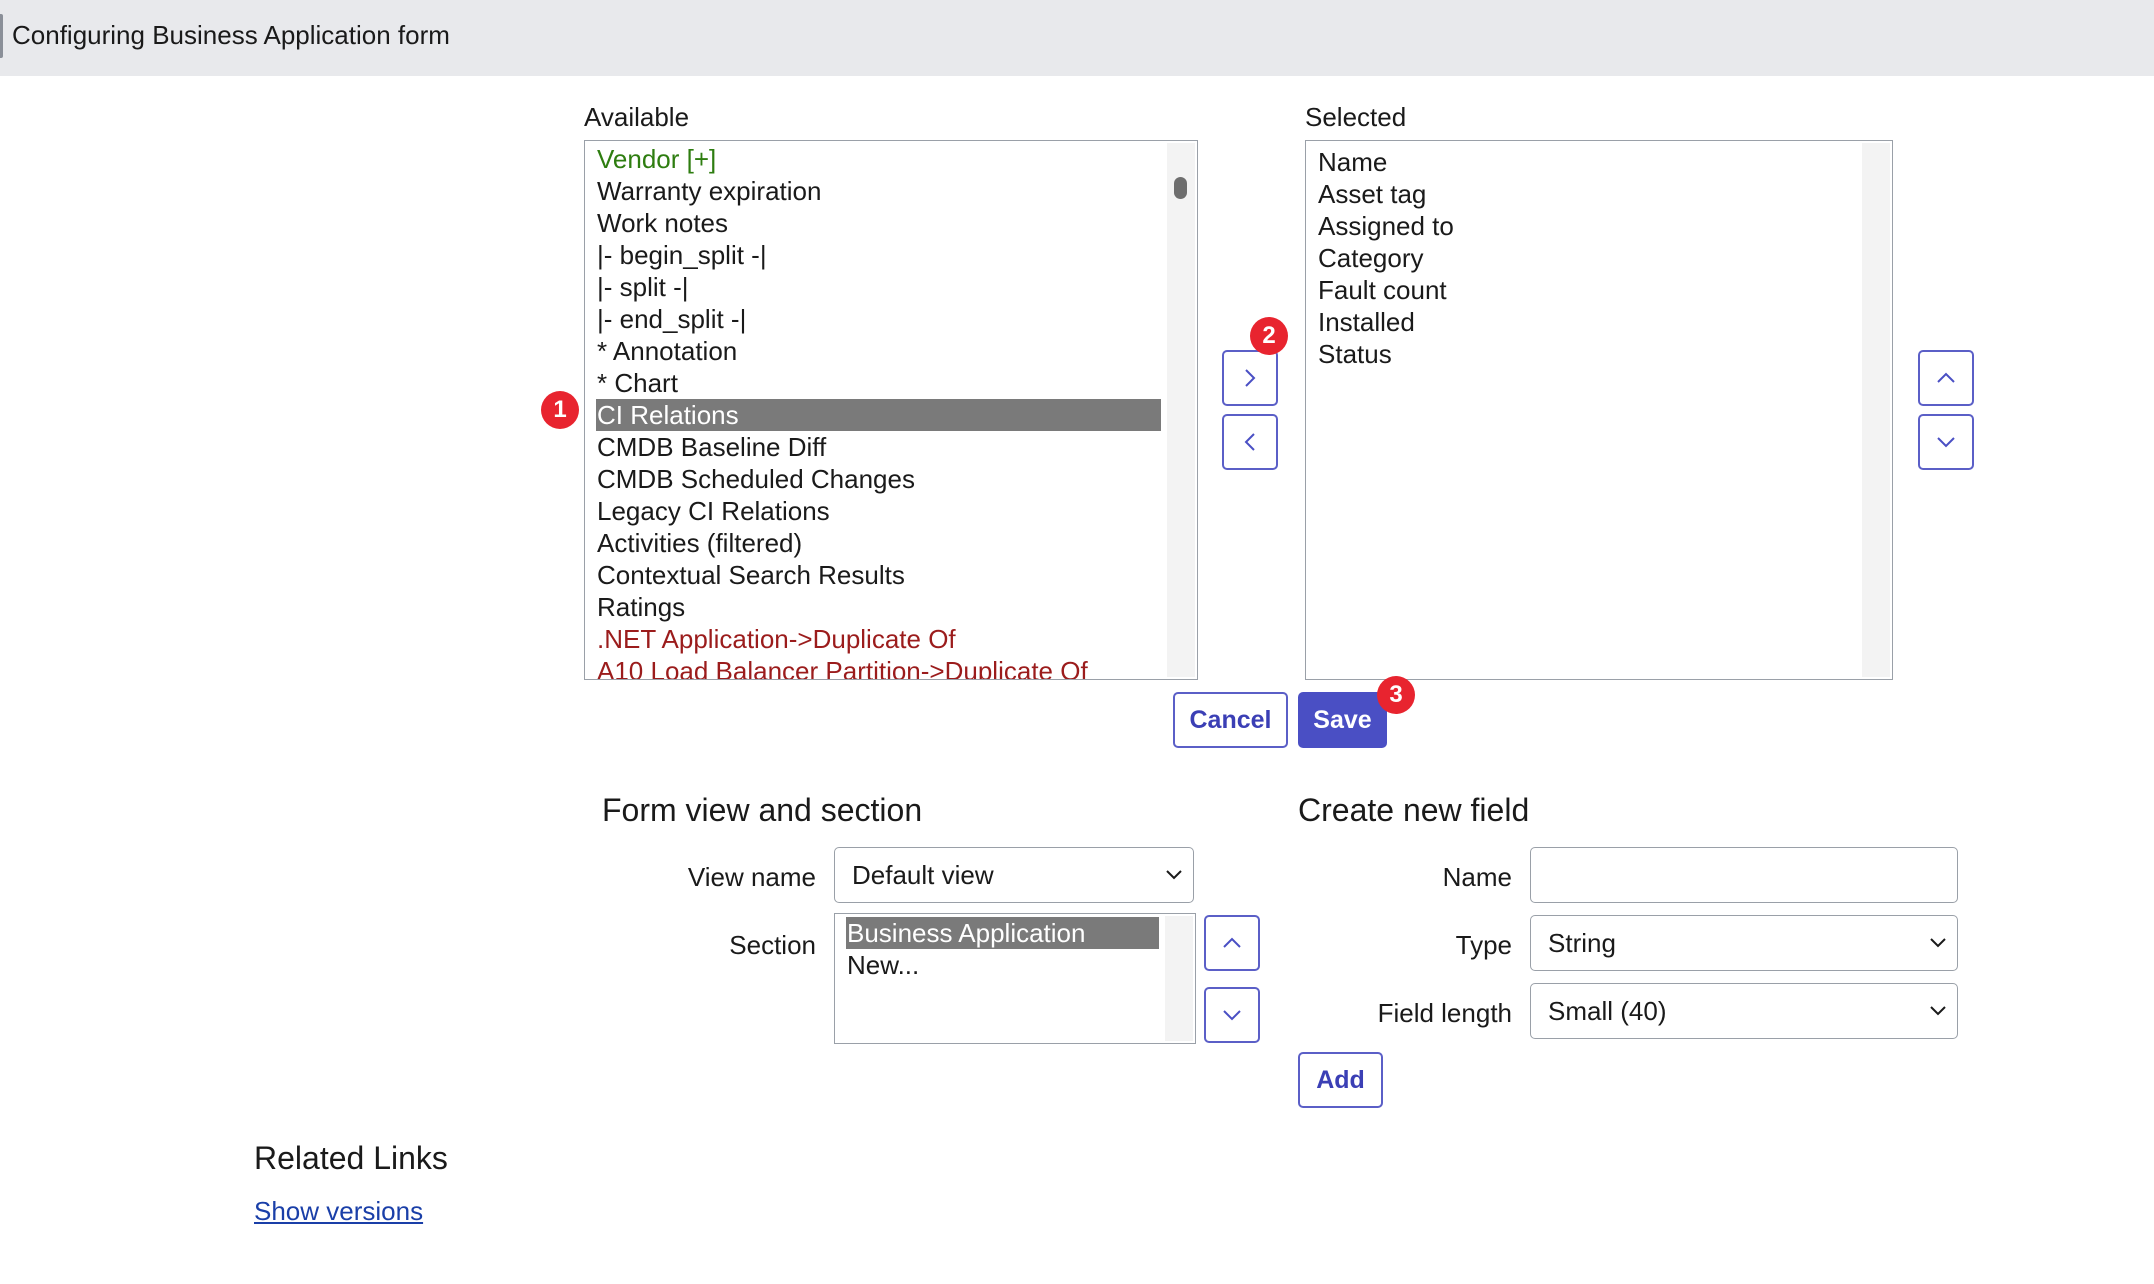 The image size is (2154, 1284). What do you see at coordinates (1483, 945) in the screenshot?
I see `new-field-type-label: Type` at bounding box center [1483, 945].